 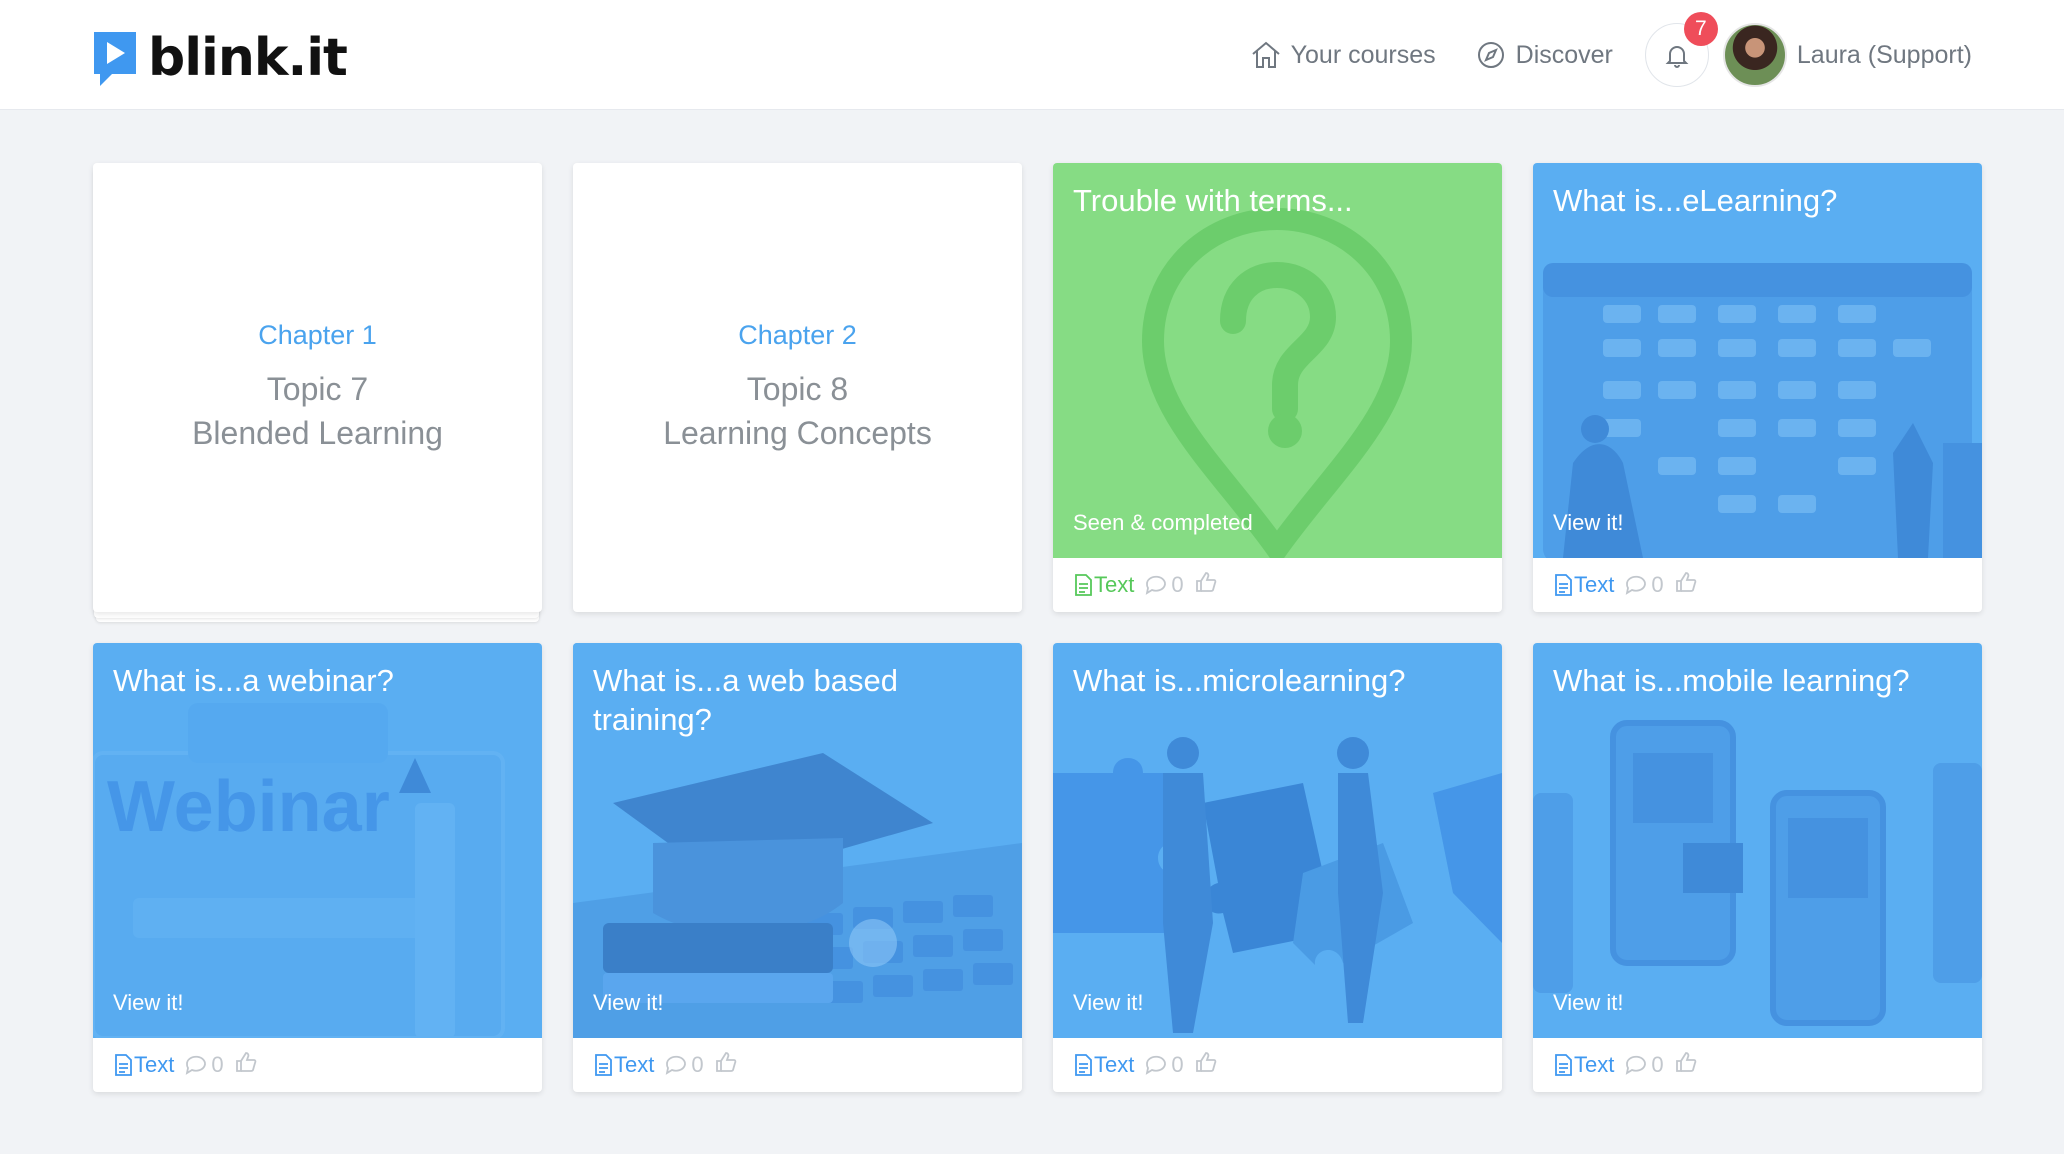 What do you see at coordinates (115, 59) in the screenshot?
I see `logo-play-icon` at bounding box center [115, 59].